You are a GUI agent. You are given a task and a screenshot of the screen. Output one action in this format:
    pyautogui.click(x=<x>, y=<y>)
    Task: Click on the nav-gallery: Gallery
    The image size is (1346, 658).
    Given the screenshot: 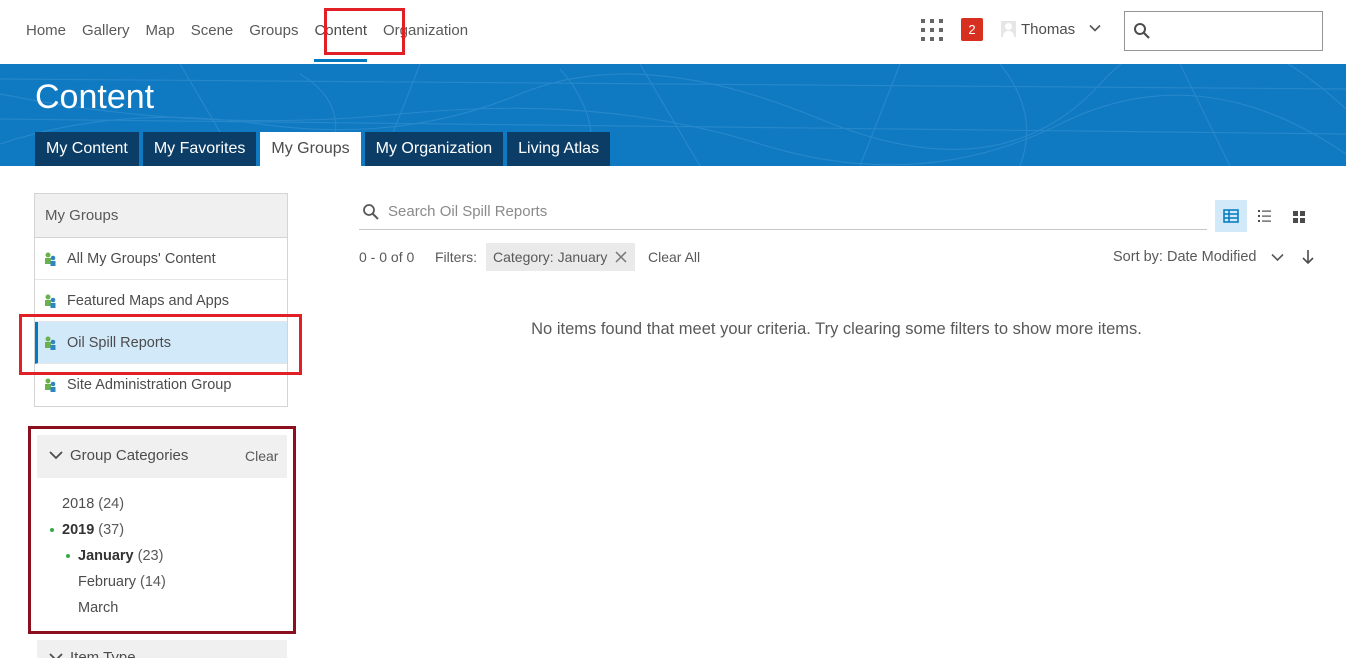 What is the action you would take?
    pyautogui.click(x=106, y=32)
    